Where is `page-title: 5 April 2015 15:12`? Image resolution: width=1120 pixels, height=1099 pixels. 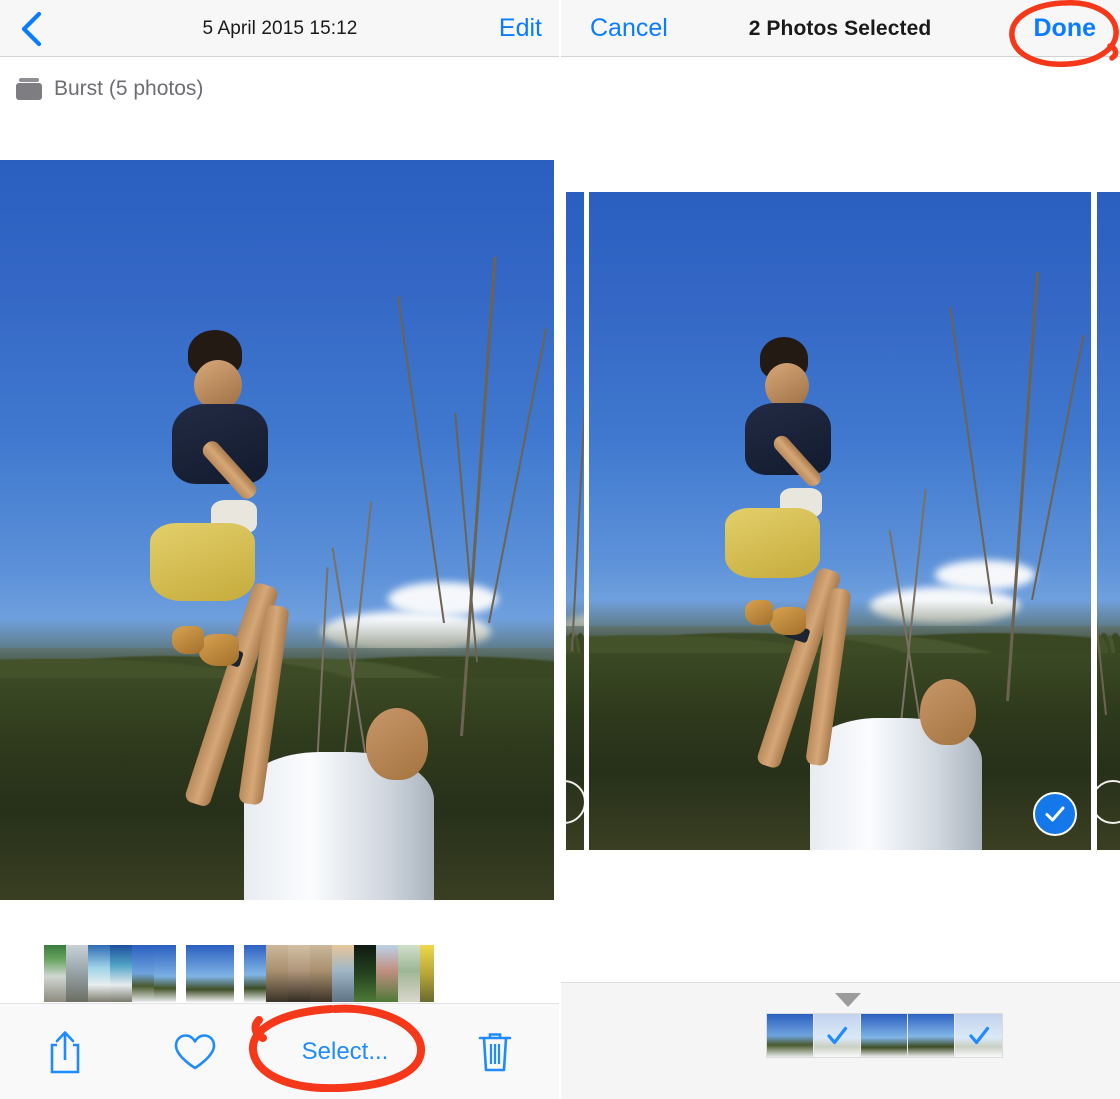 page-title: 5 April 2015 15:12 is located at coordinates (280, 28).